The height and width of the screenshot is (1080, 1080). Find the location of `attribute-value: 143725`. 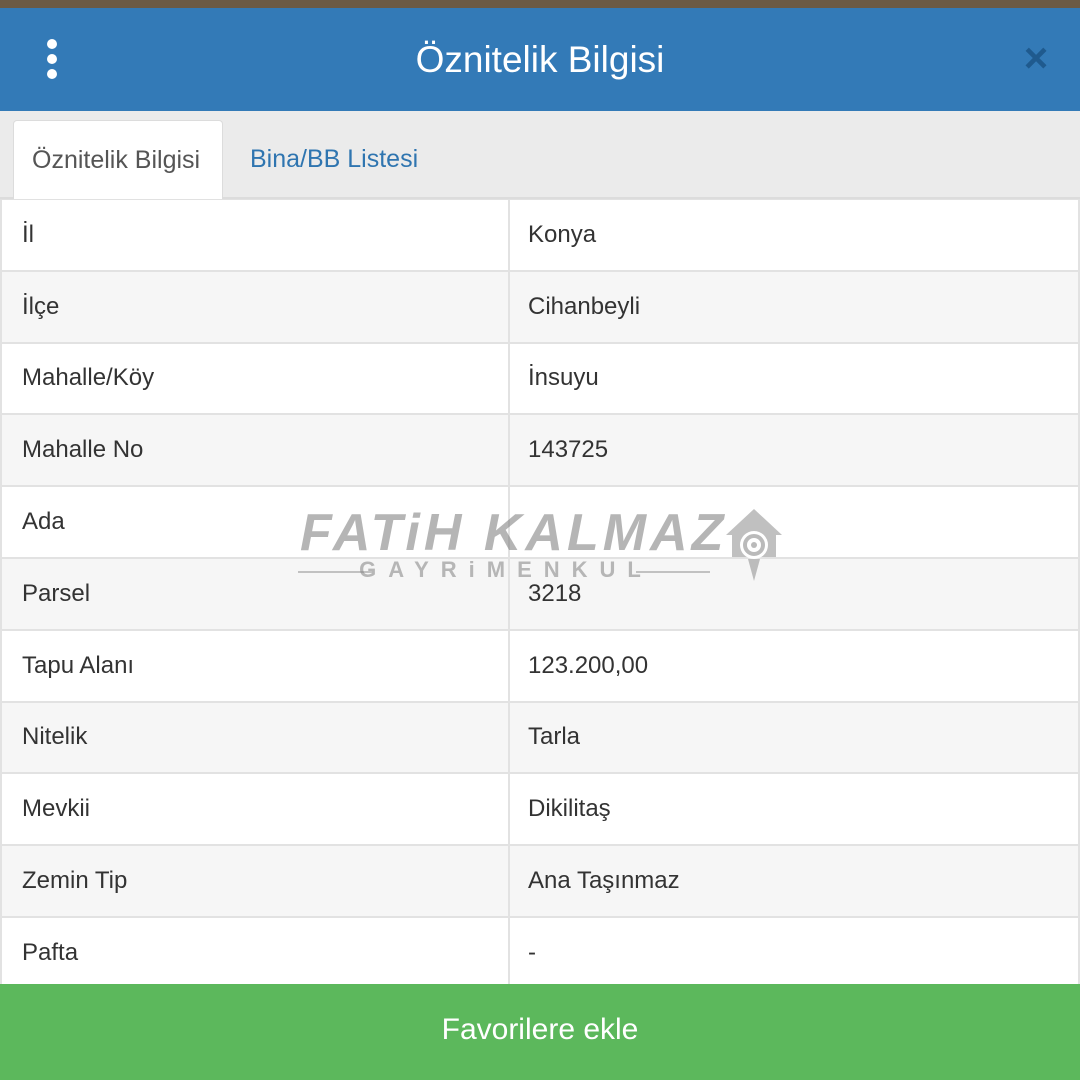

attribute-value: 143725 is located at coordinates (795, 450).